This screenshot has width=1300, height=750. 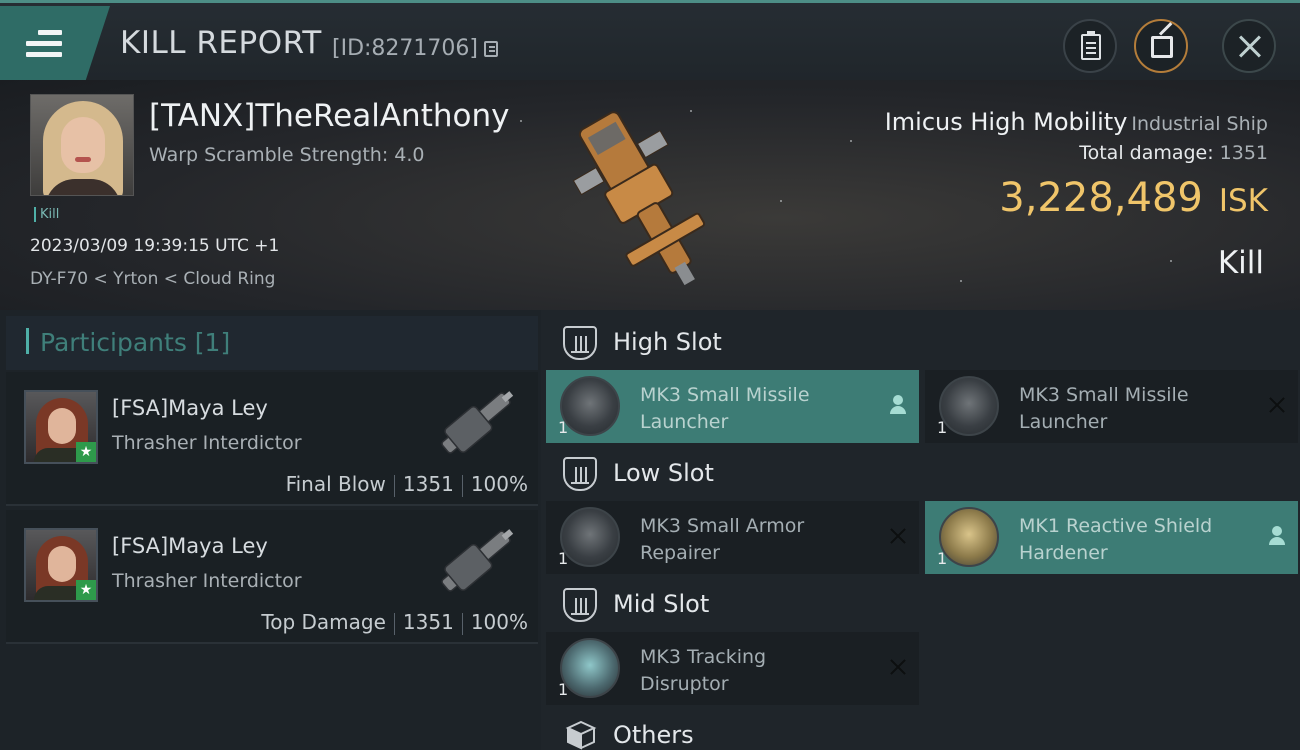 What do you see at coordinates (491, 49) in the screenshot?
I see `copy-icon` at bounding box center [491, 49].